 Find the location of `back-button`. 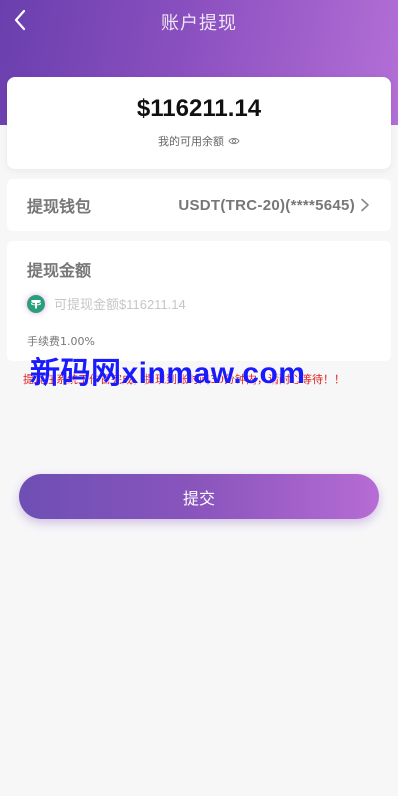

back-button is located at coordinates (20, 20).